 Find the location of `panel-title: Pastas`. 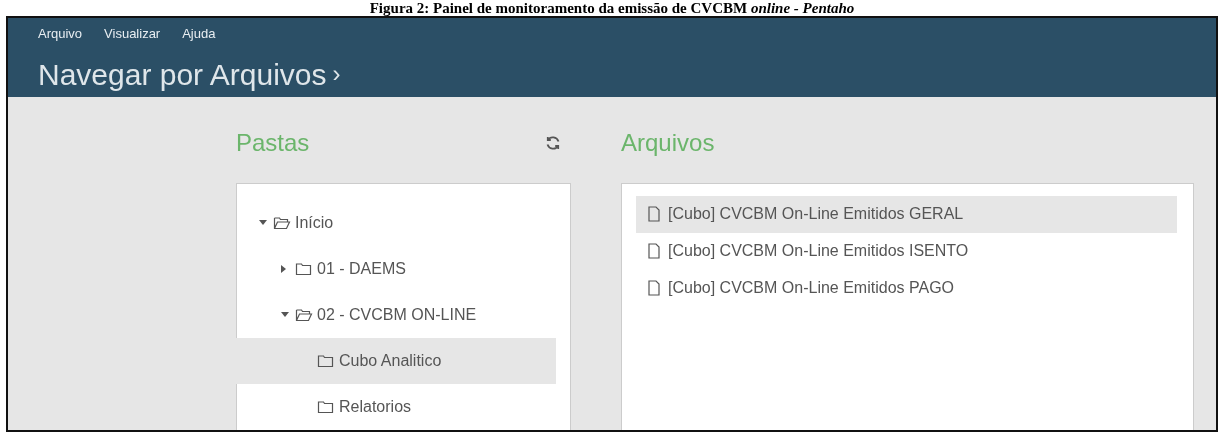

panel-title: Pastas is located at coordinates (273, 142).